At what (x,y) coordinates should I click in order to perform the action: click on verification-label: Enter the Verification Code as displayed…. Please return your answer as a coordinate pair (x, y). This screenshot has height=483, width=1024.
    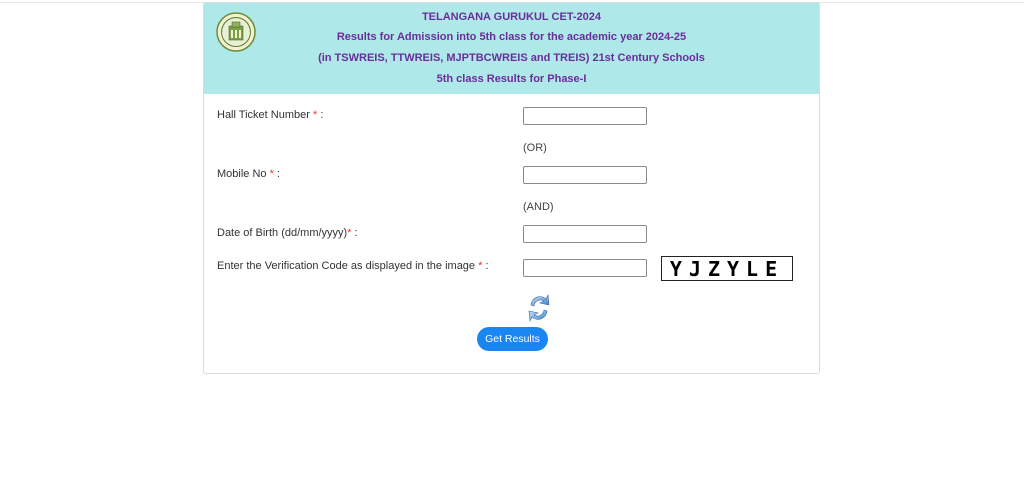
    Looking at the image, I should click on (353, 266).